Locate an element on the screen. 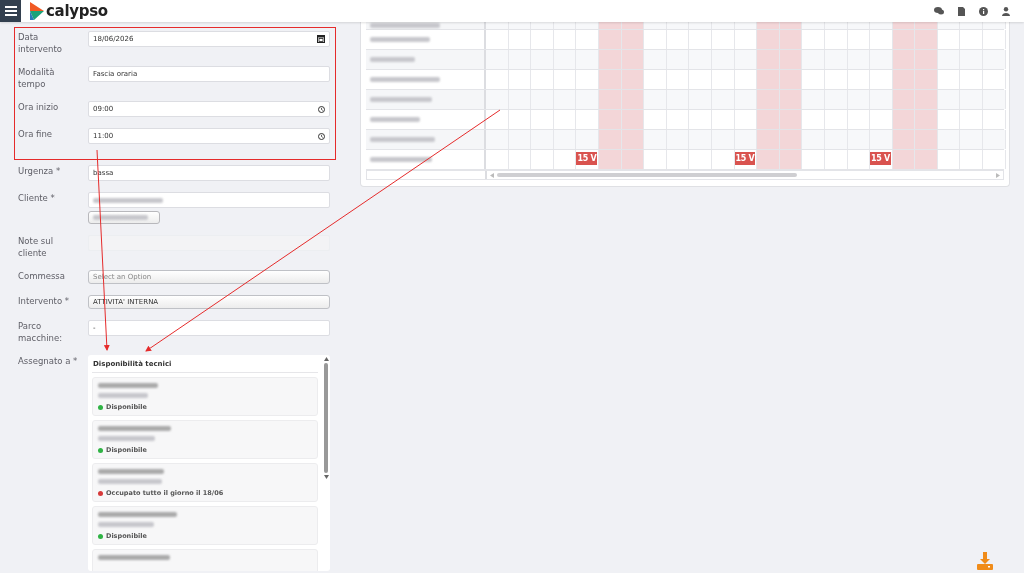 Image resolution: width=1024 pixels, height=573 pixels. menu-button is located at coordinates (10, 11).